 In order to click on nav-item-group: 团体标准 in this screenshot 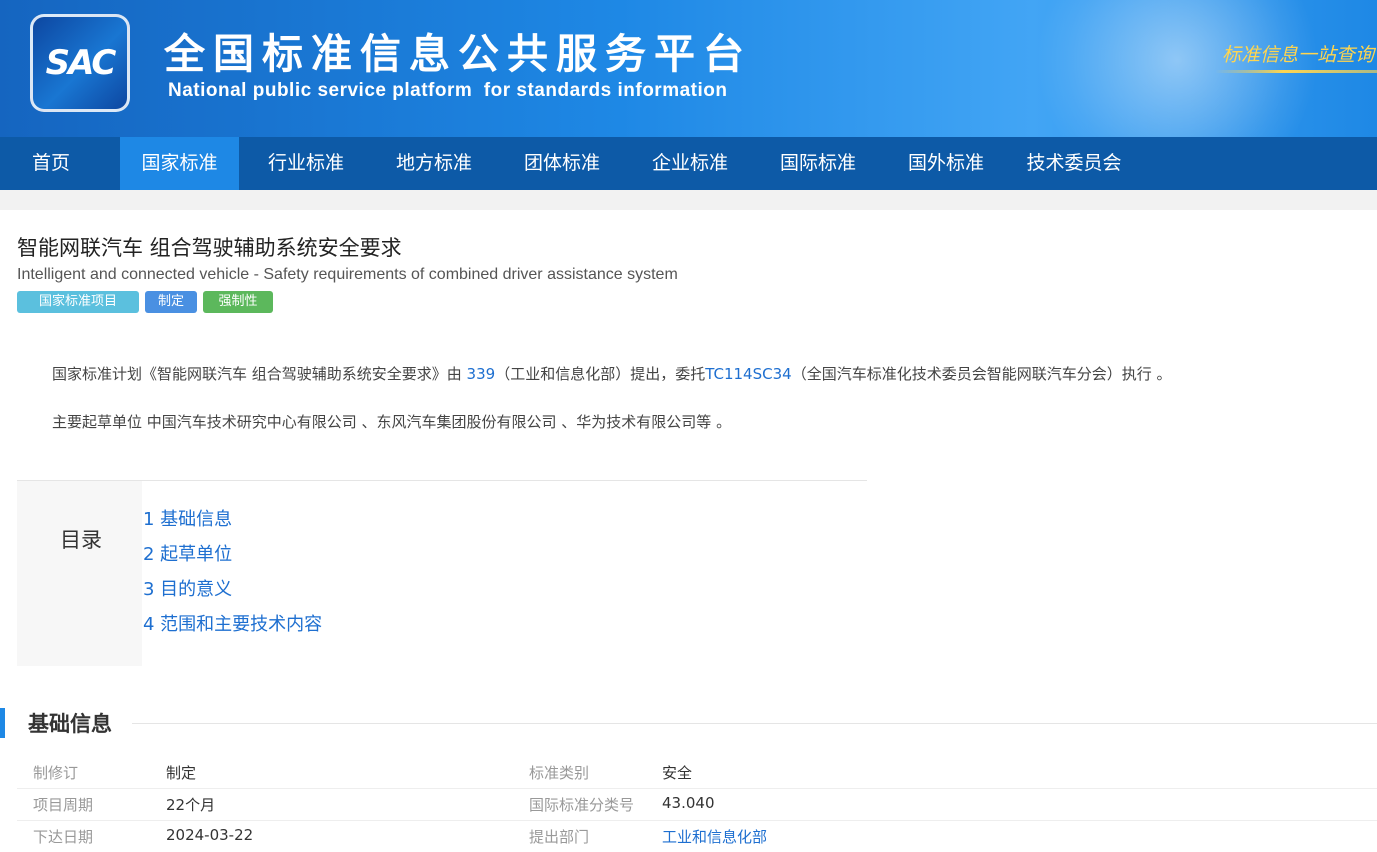, I will do `click(562, 163)`.